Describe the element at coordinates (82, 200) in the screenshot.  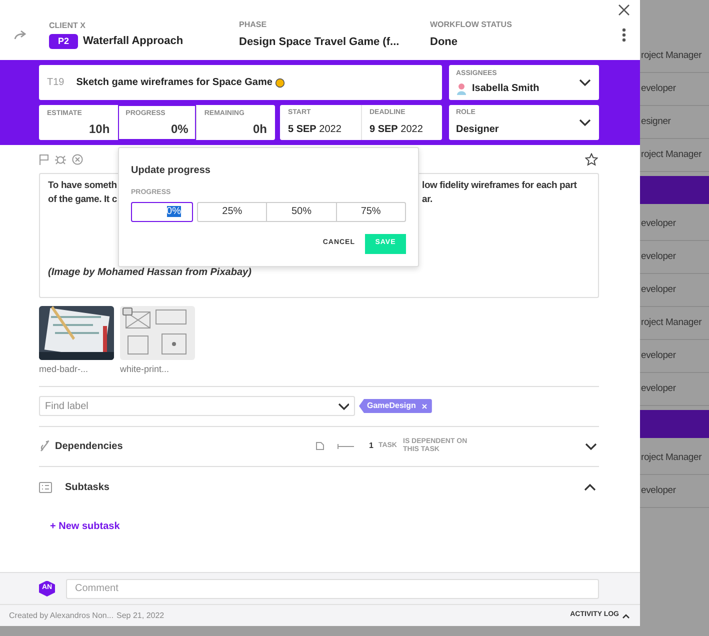
I see `description-text: of the game. It c` at that location.